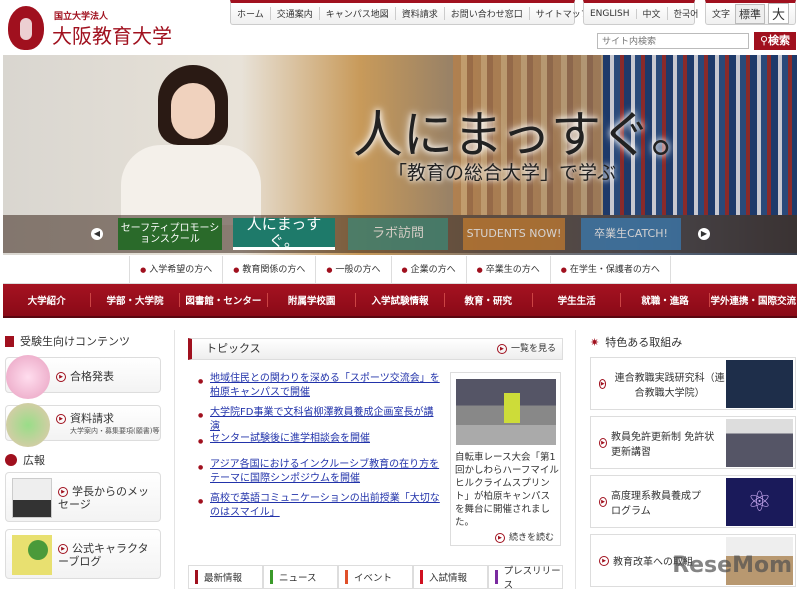  Describe the element at coordinates (532, 578) in the screenshot. I see `label: プレスリリース` at that location.